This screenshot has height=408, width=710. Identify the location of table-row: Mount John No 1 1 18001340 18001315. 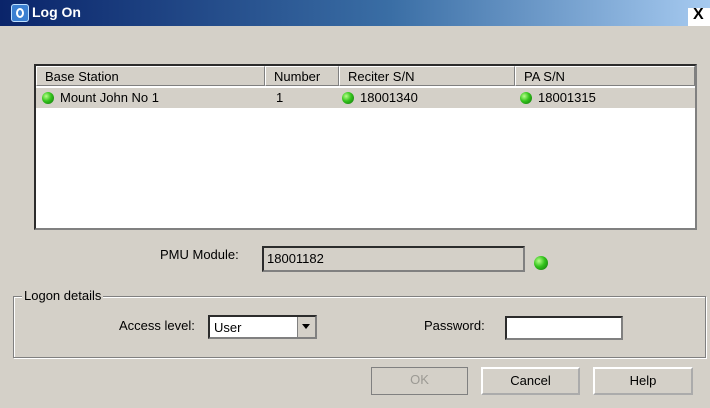
(365, 98).